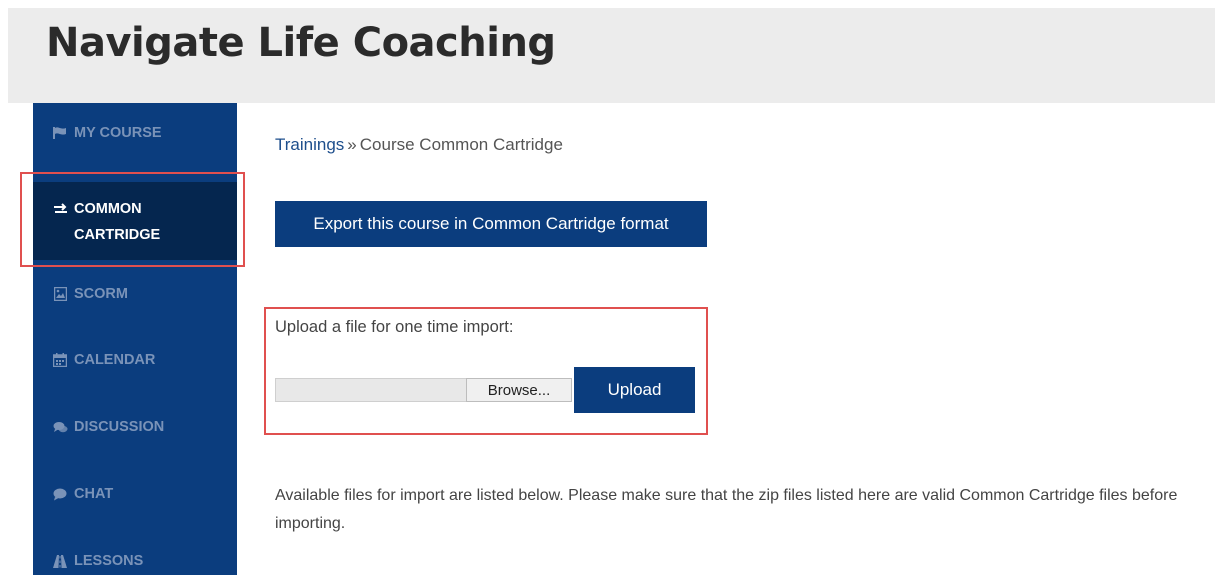 This screenshot has height=575, width=1215. What do you see at coordinates (135, 494) in the screenshot?
I see `sidebar-item-chat: CHAT` at bounding box center [135, 494].